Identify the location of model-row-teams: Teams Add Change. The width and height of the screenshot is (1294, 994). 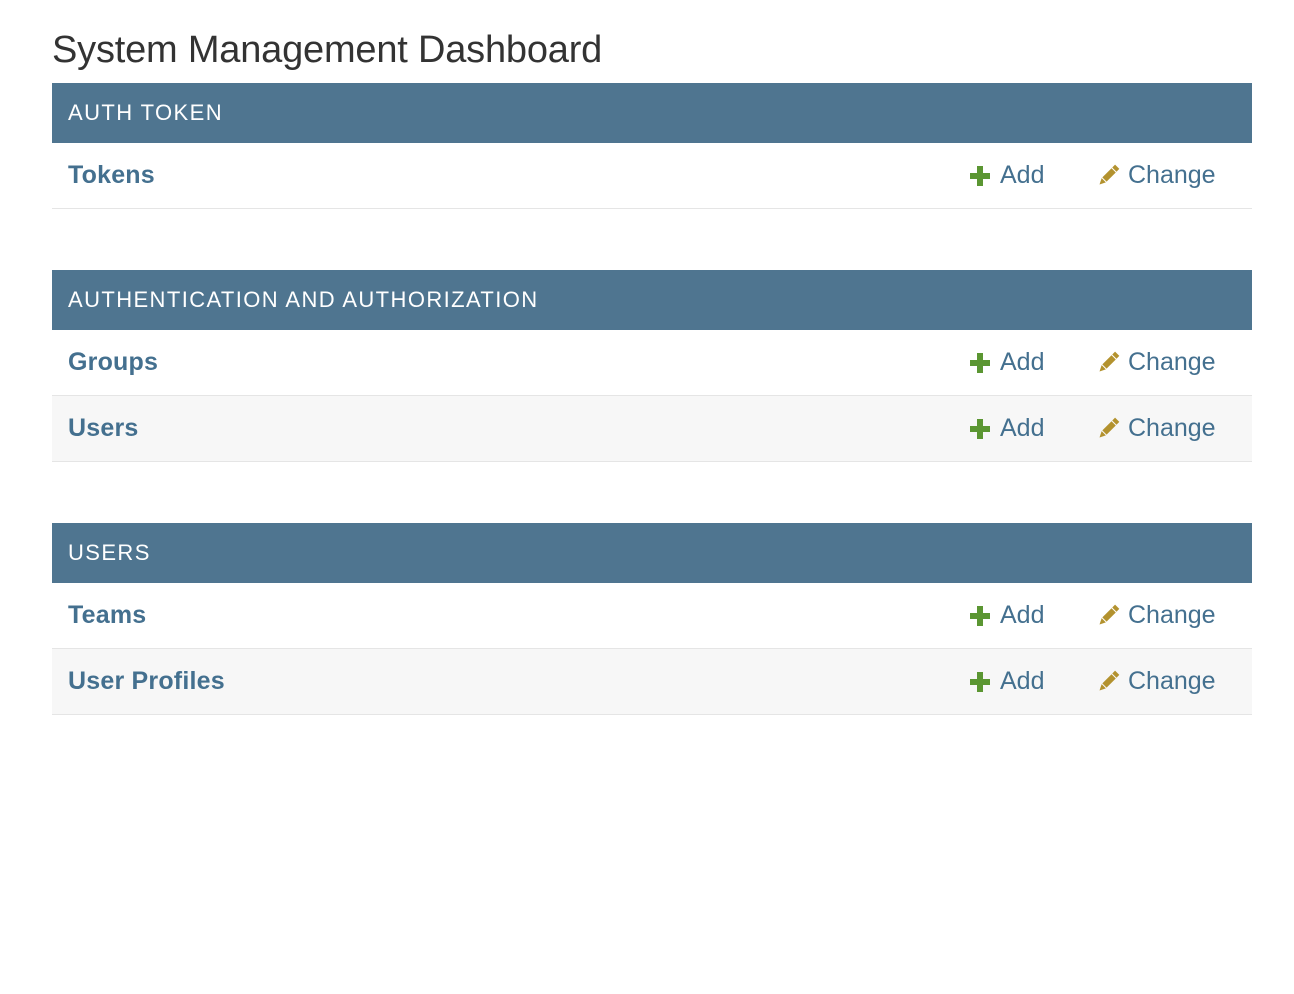
(652, 616).